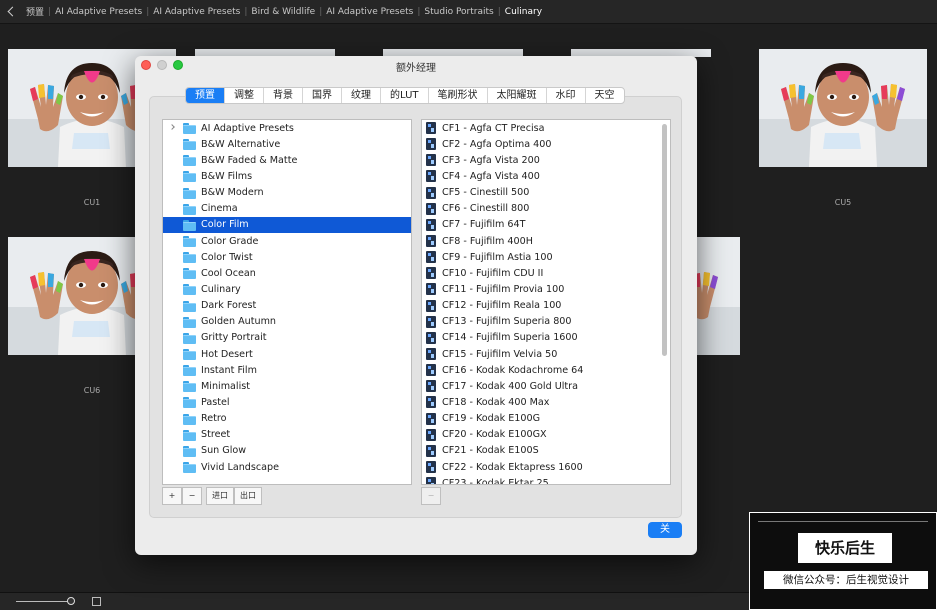 The image size is (937, 610). Describe the element at coordinates (287, 467) in the screenshot. I see `category-item: Vivid Landscape` at that location.